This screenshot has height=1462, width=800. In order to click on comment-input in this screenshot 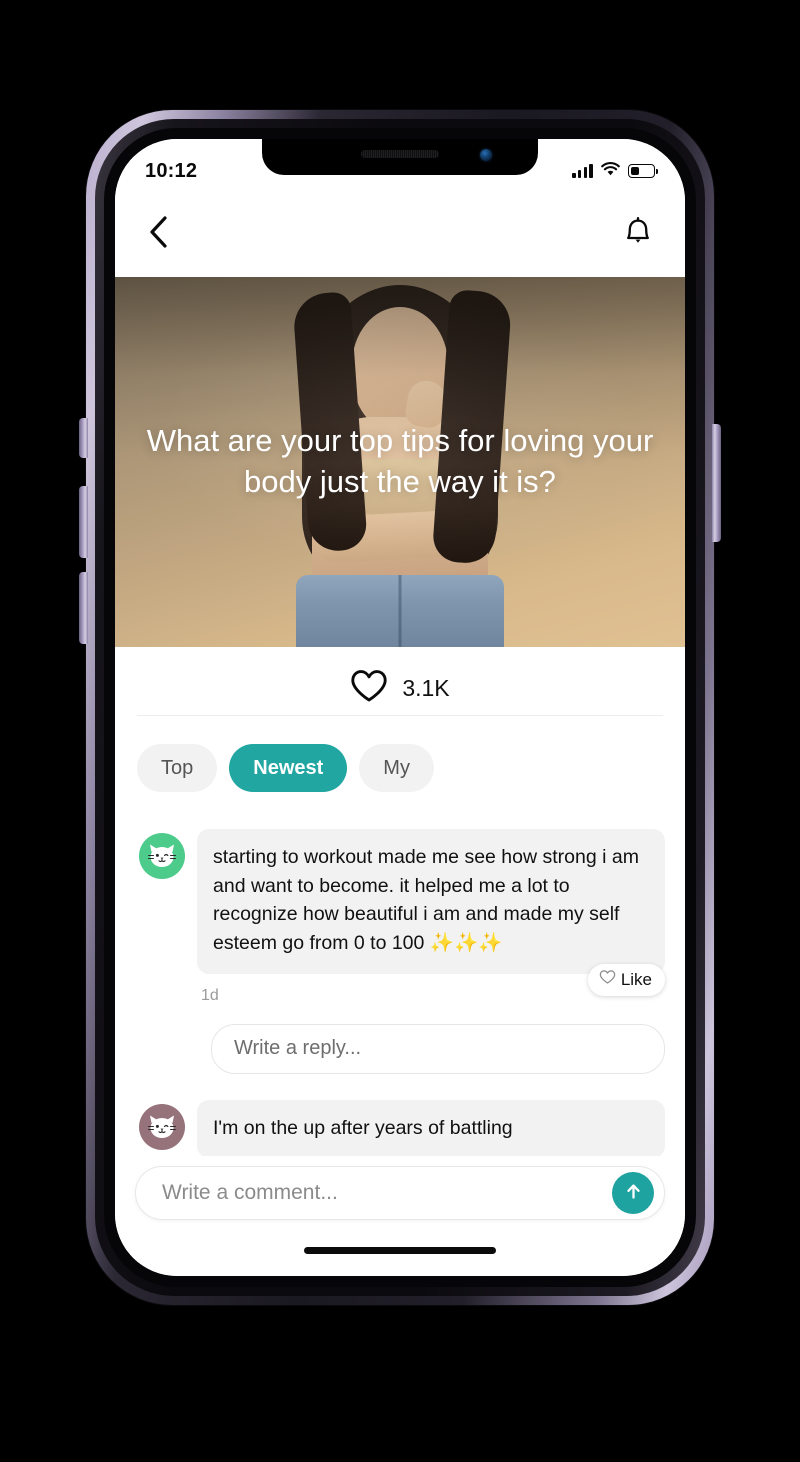, I will do `click(386, 1193)`.